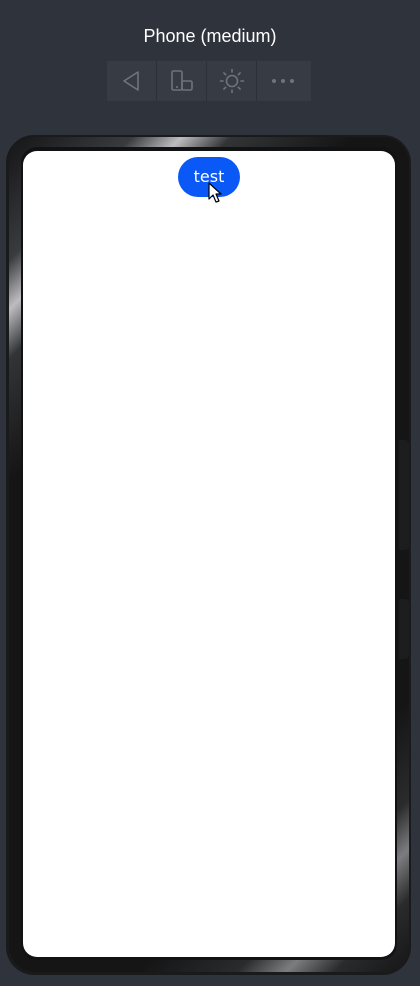  What do you see at coordinates (404, 495) in the screenshot?
I see `volume-side-button` at bounding box center [404, 495].